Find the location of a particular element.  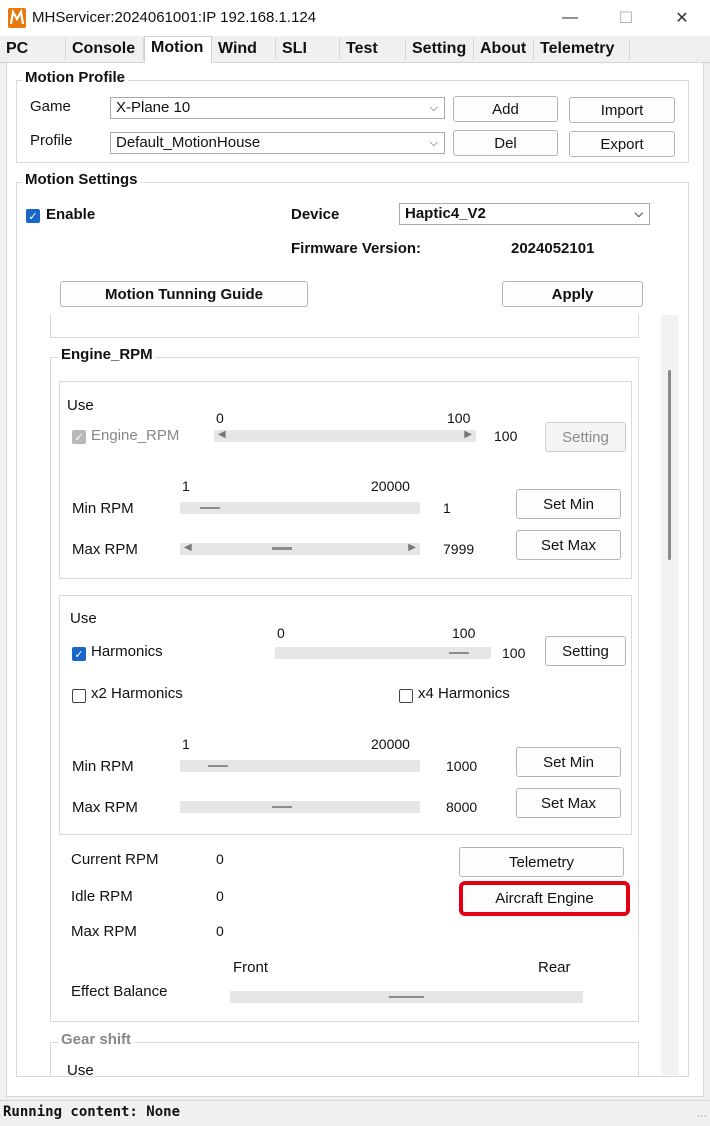

profile-label: Profile is located at coordinates (51, 140).